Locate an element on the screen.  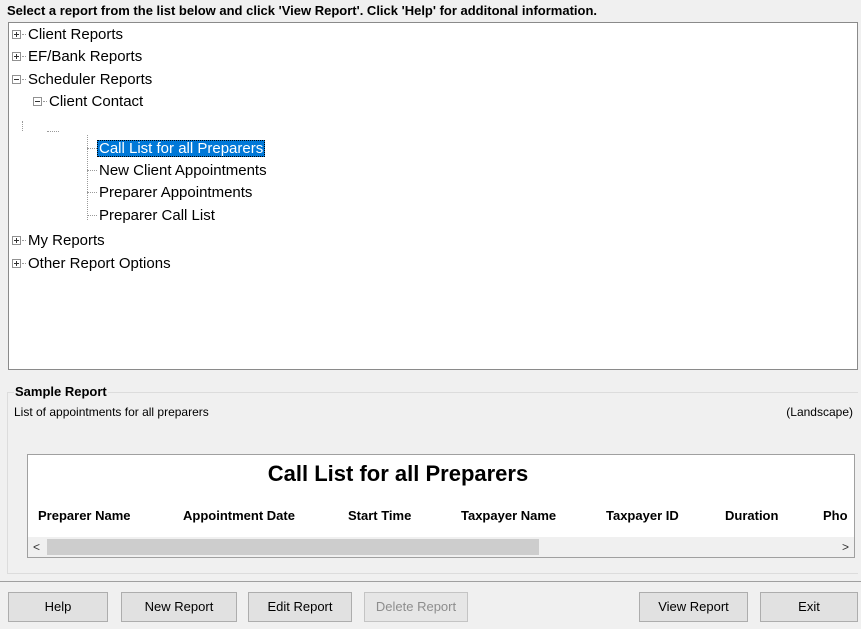
tree-node-preparer-call-list: Preparer Call List is located at coordinates (157, 215).